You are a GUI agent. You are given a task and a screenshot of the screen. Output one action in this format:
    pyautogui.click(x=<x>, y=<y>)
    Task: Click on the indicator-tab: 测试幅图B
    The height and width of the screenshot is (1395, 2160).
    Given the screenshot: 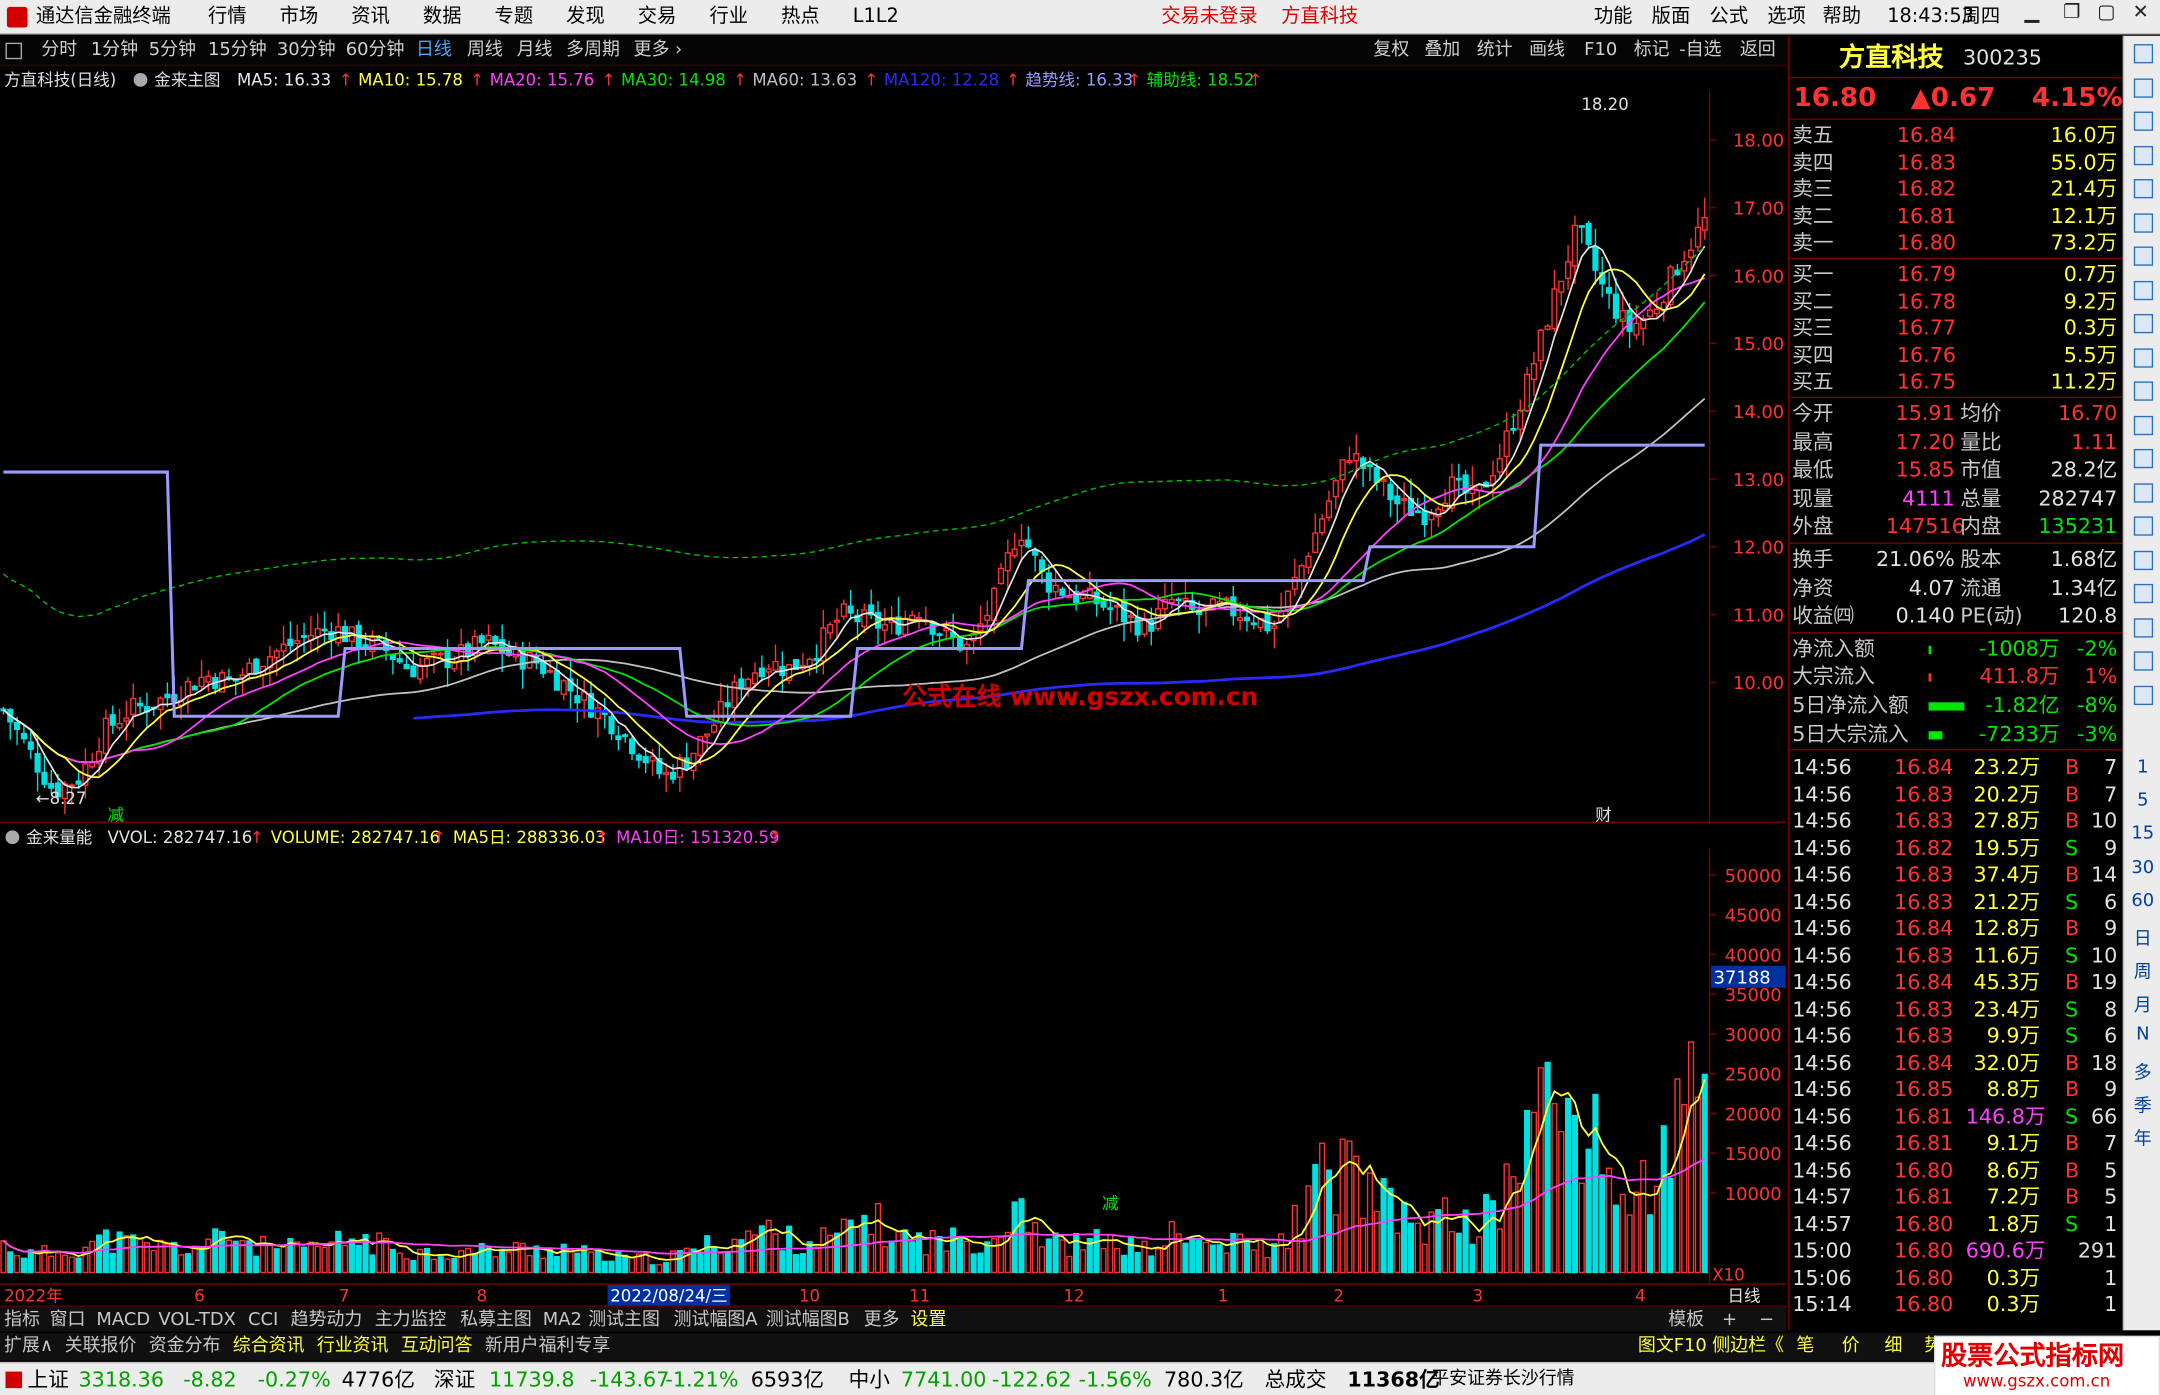 What is the action you would take?
    pyautogui.click(x=808, y=1320)
    